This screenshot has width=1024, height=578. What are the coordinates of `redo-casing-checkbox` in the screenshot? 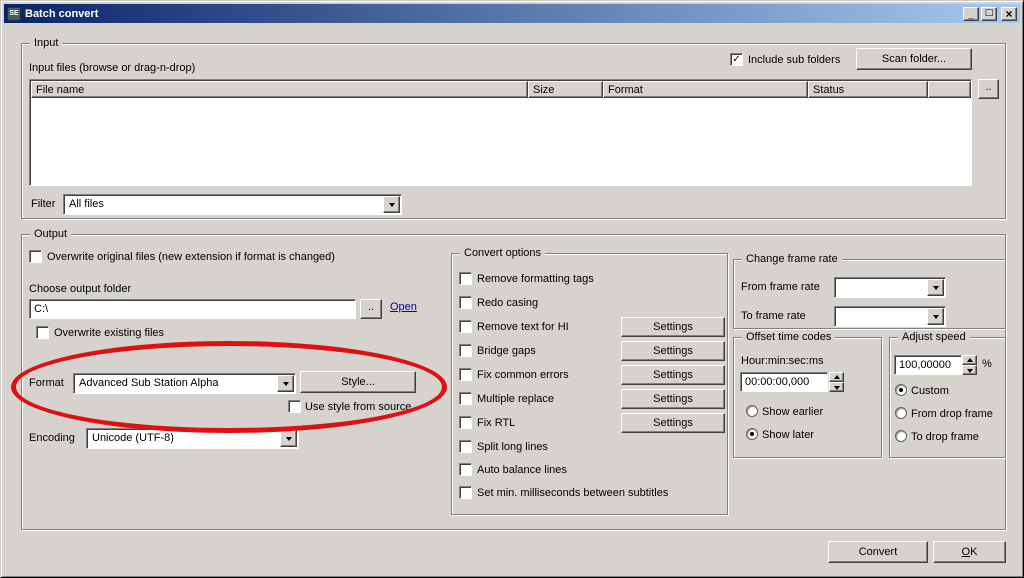 It's located at (465, 302).